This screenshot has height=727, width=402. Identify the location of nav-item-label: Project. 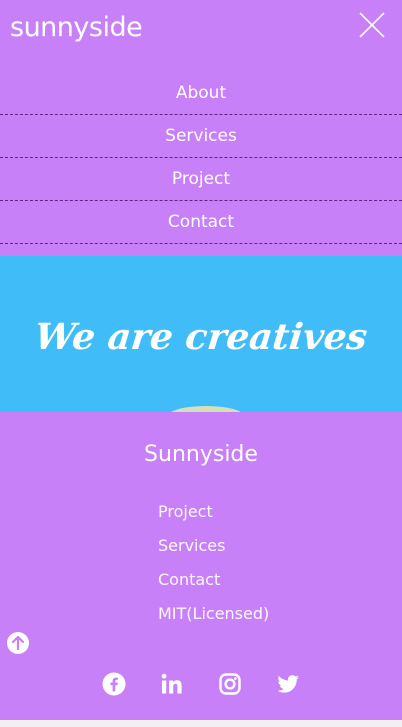
(201, 179).